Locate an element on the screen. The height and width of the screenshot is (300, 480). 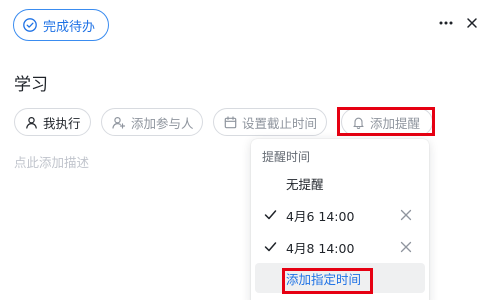
user-icon is located at coordinates (31, 122).